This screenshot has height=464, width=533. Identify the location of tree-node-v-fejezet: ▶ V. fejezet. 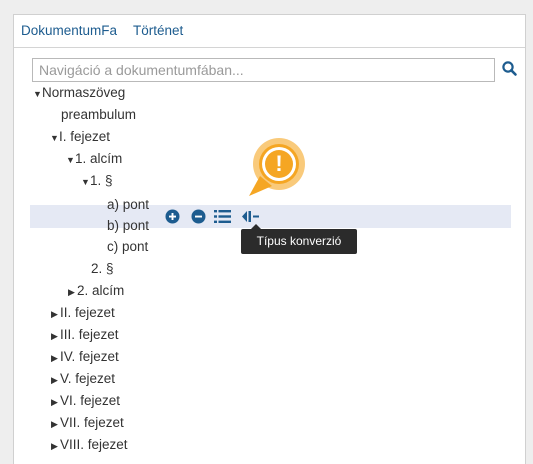
(83, 379).